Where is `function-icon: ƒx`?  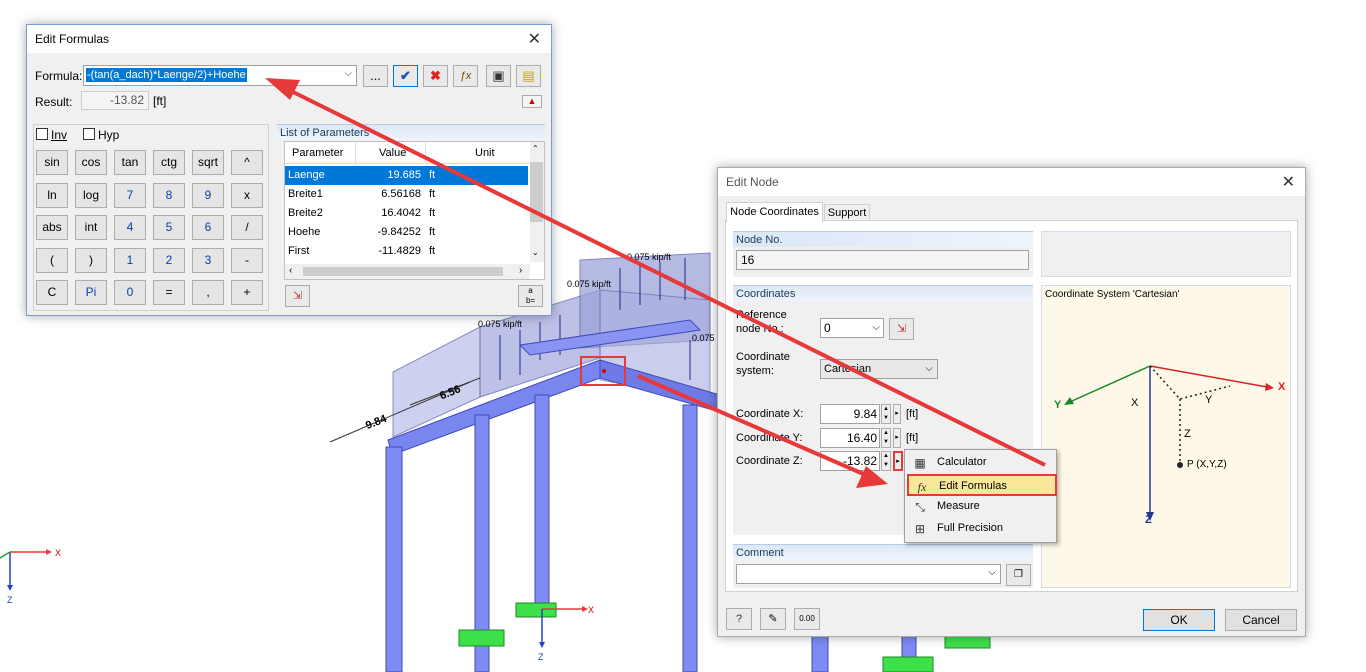
function-icon: ƒx is located at coordinates (465, 76).